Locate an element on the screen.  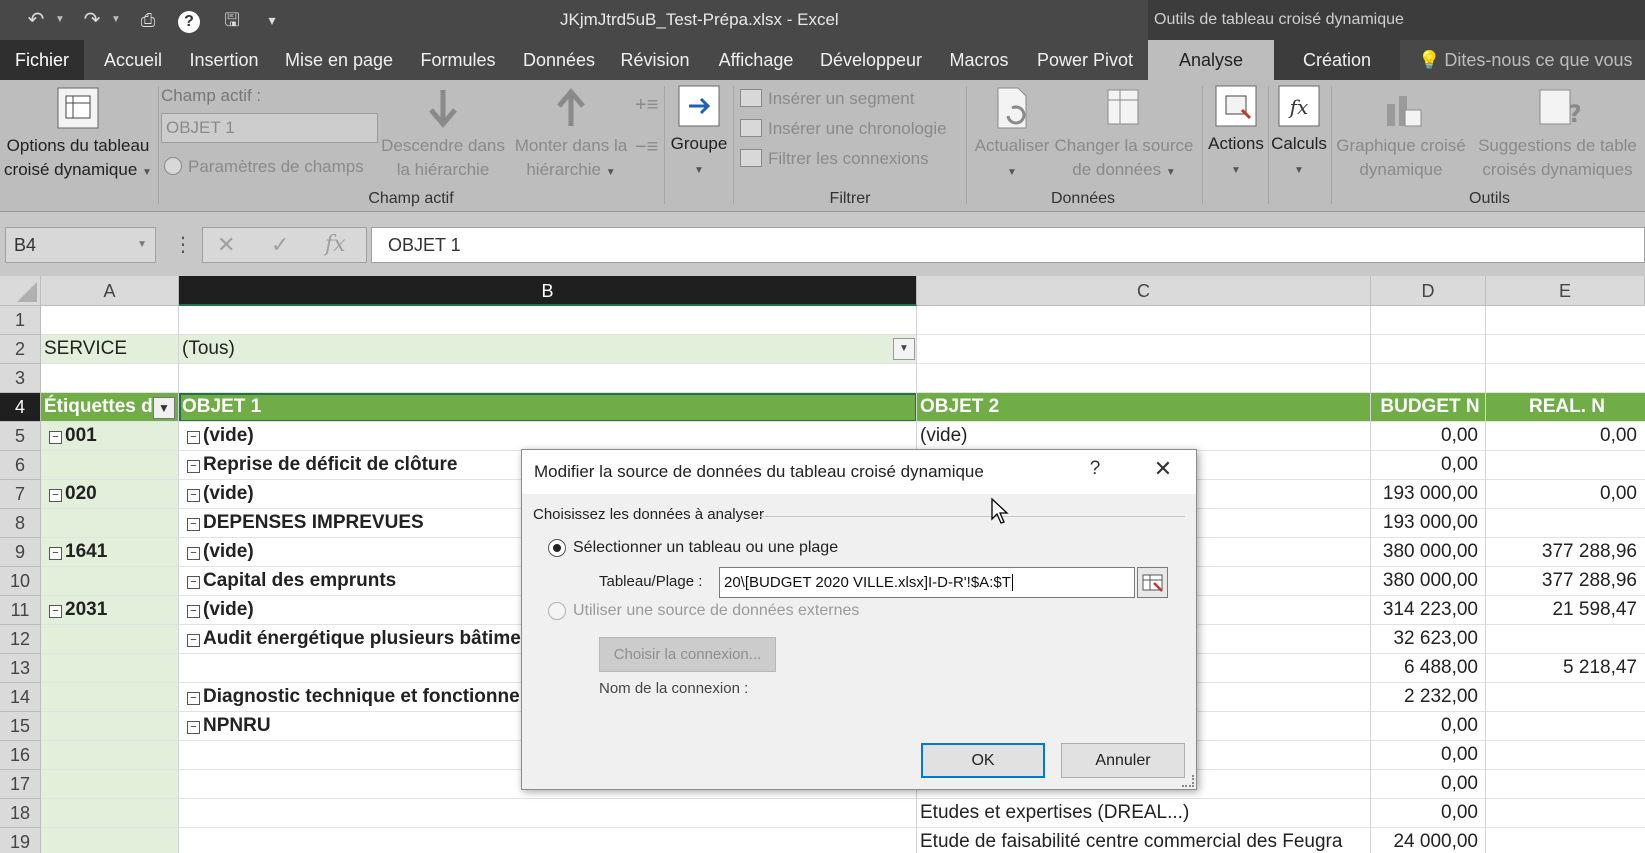
cell-e1 is located at coordinates (1565, 320).